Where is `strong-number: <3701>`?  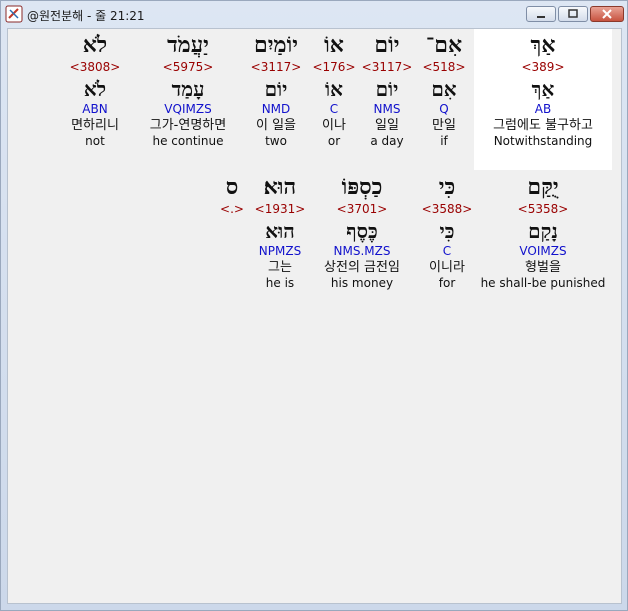
strong-number: <3701> is located at coordinates (362, 209).